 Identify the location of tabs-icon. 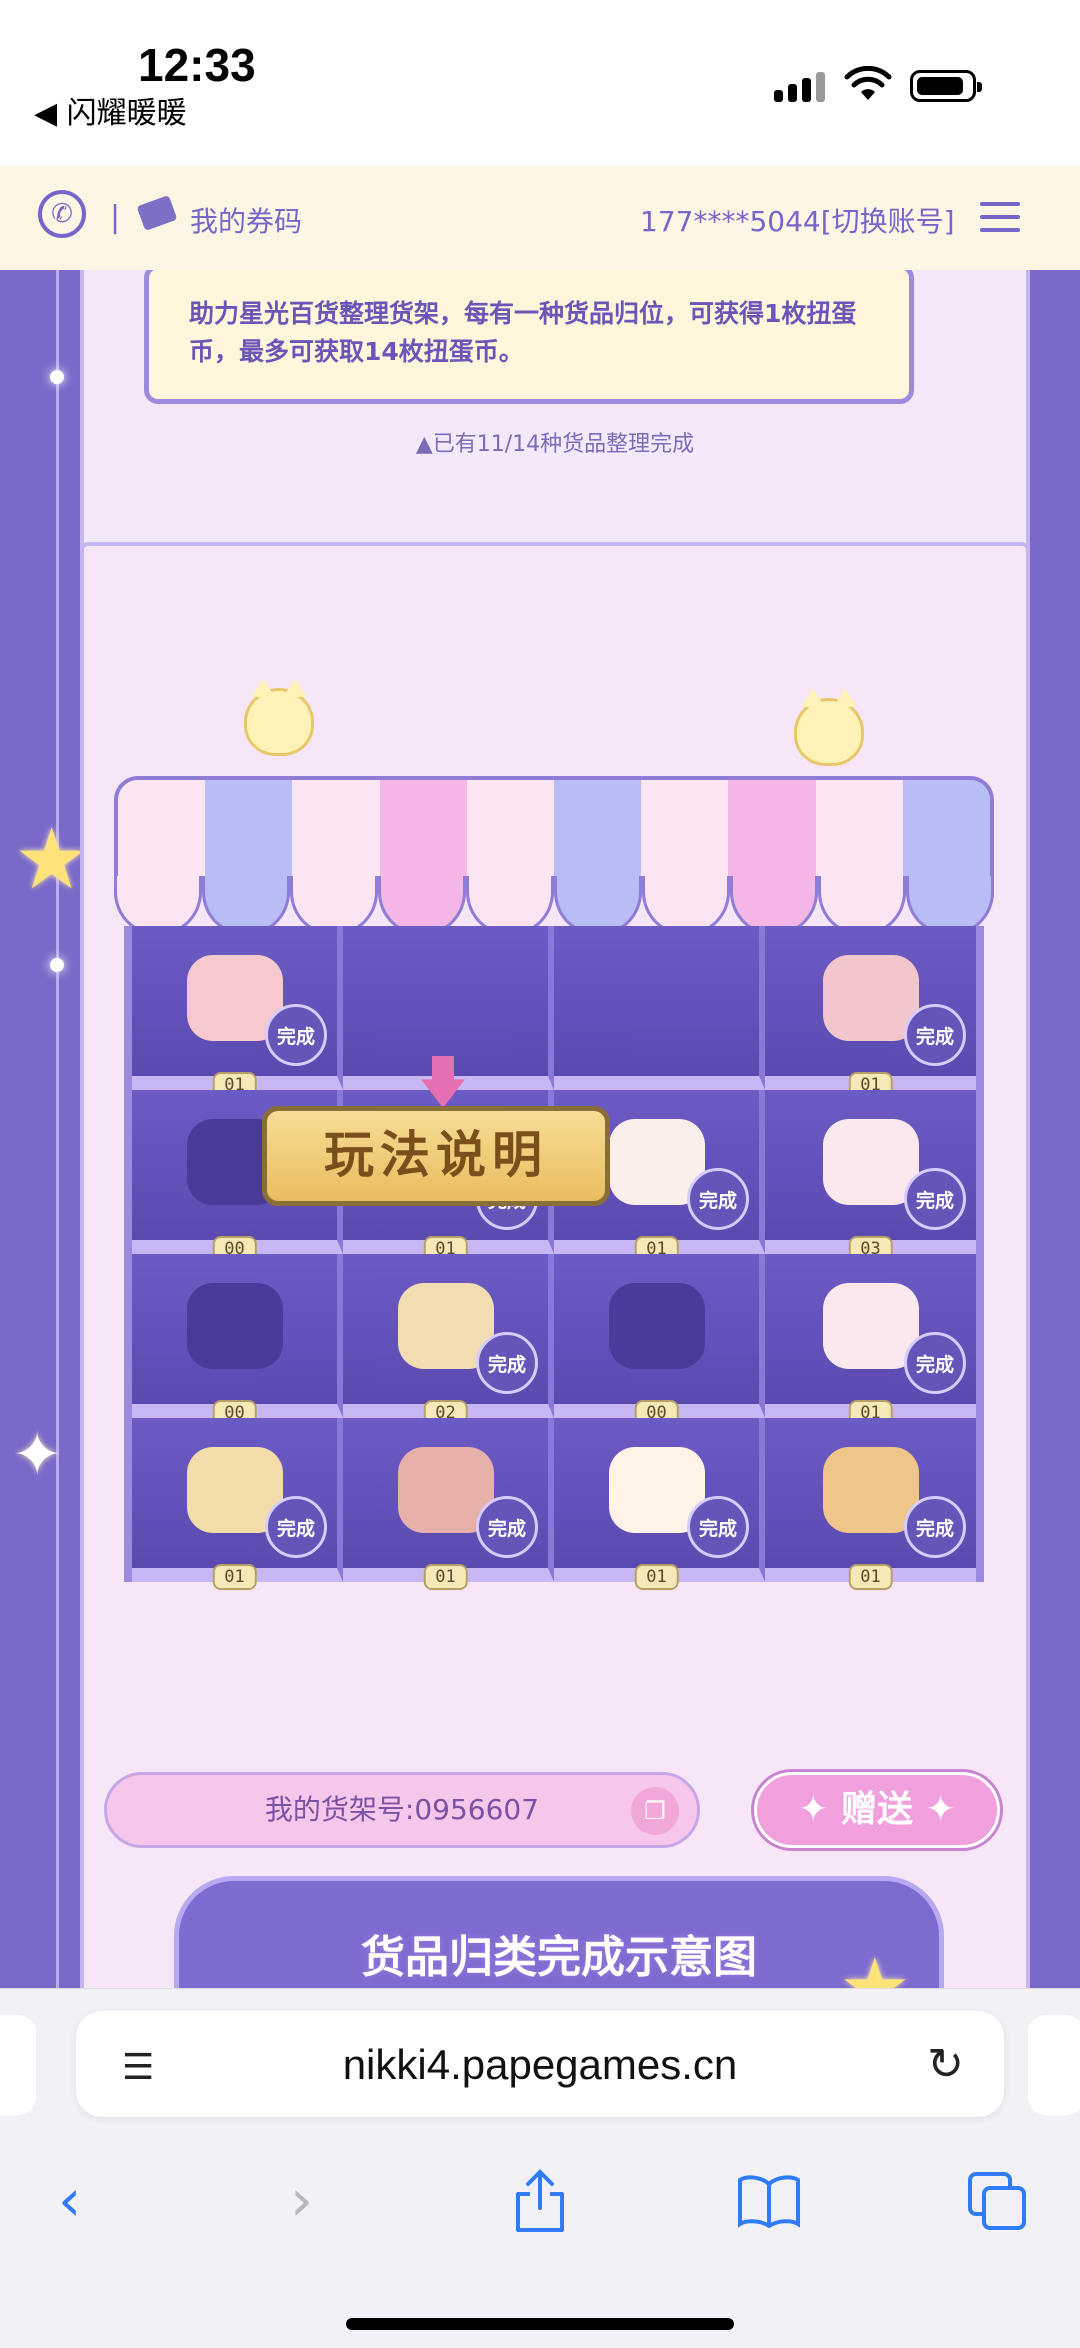
(998, 2202).